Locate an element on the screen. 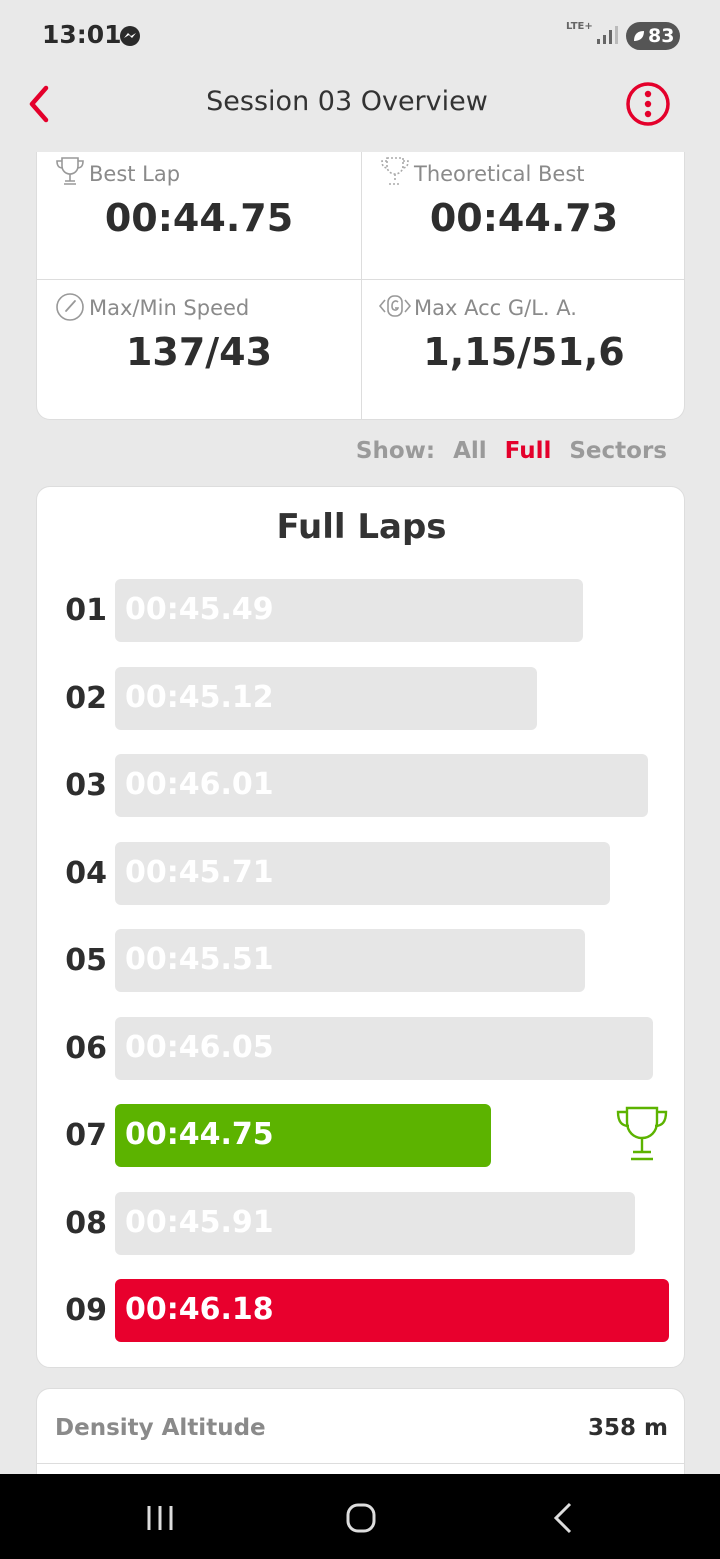  best-lap-trophy-icon is located at coordinates (642, 1133).